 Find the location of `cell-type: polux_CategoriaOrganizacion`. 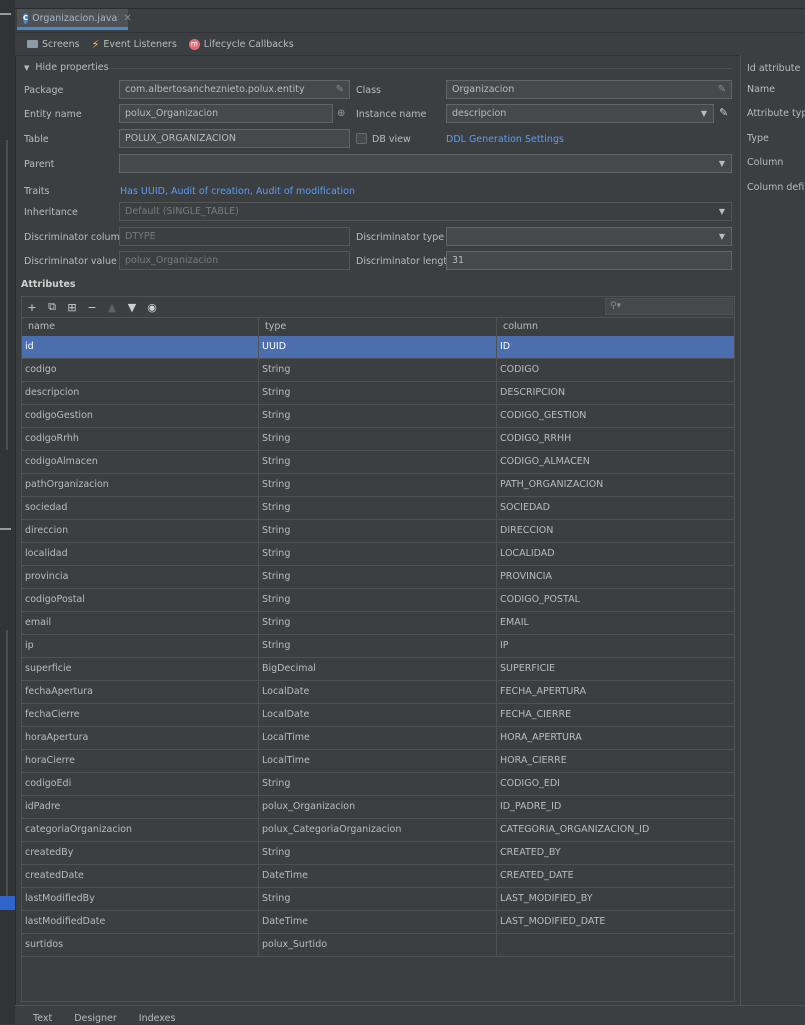

cell-type: polux_CategoriaOrganizacion is located at coordinates (378, 830).